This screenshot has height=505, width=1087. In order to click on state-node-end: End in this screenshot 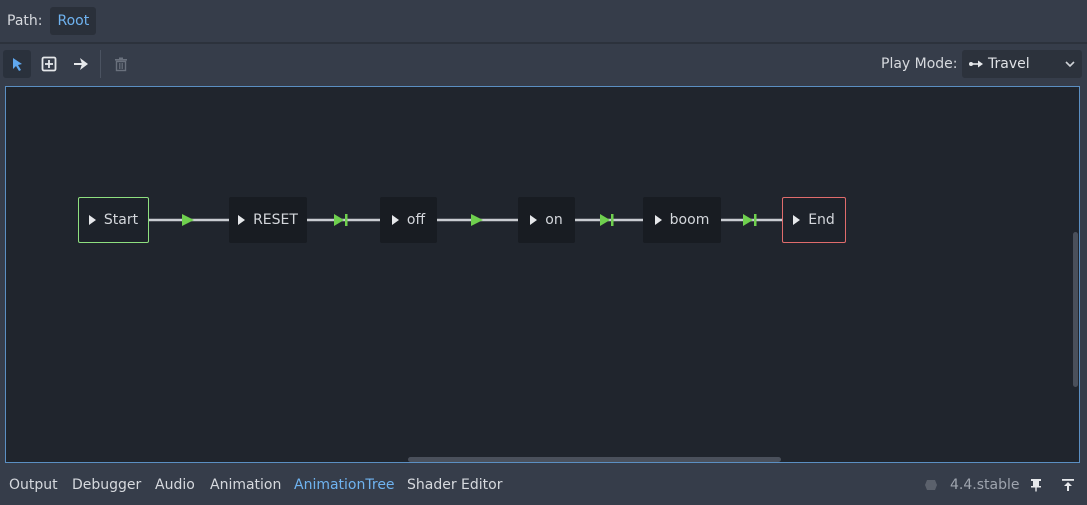, I will do `click(814, 220)`.